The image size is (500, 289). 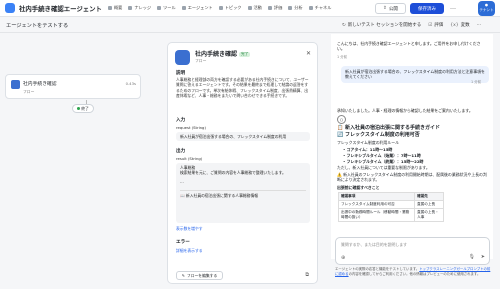 I want to click on new-session-button: ↻ 新しいテスト セッションを開始する, so click(x=381, y=25).